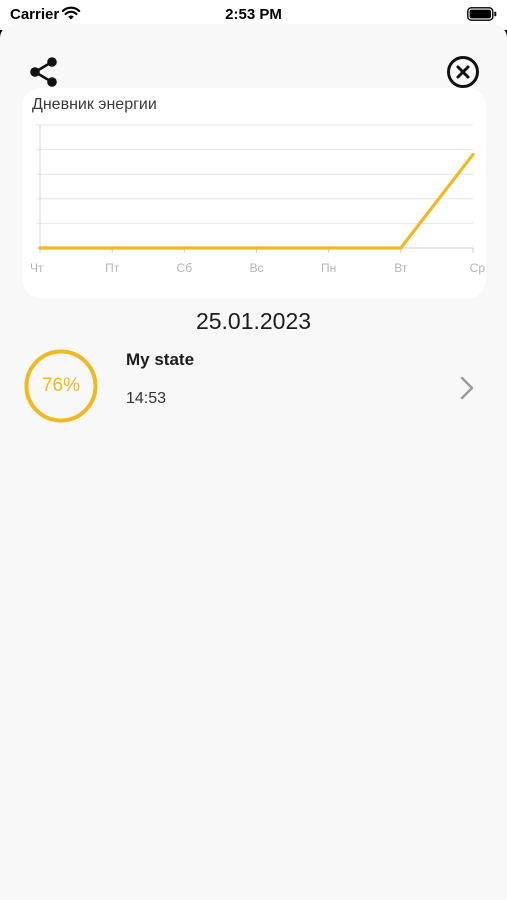 This screenshot has width=507, height=900. Describe the element at coordinates (482, 14) in the screenshot. I see `battery-icon` at that location.